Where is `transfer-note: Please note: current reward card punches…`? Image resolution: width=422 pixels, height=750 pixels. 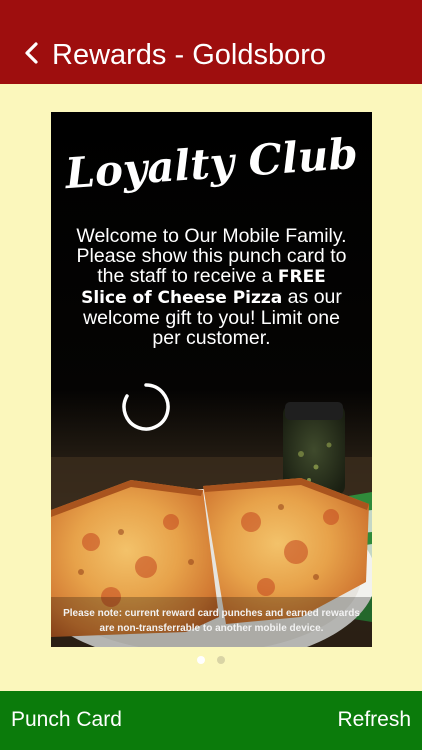
transfer-note: Please note: current reward card punches… is located at coordinates (211, 621).